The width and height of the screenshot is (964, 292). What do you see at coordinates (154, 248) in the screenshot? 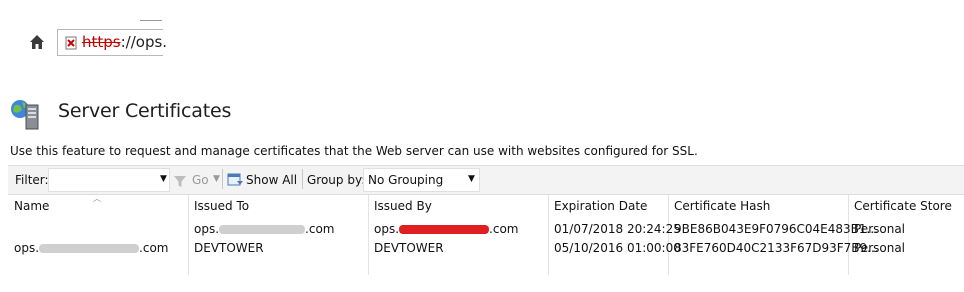
I see `name-suffix: .com` at bounding box center [154, 248].